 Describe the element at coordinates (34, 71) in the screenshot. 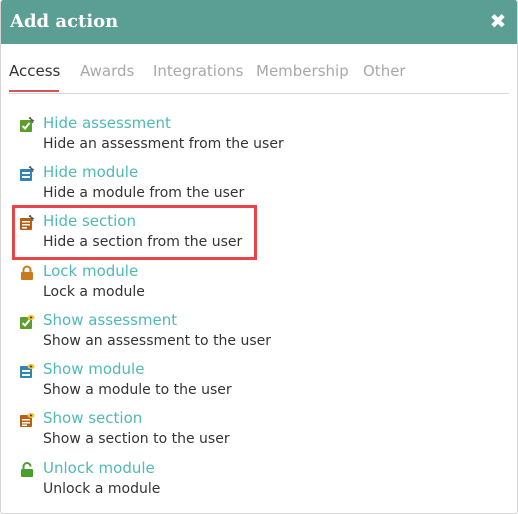

I see `tab-access: Access` at that location.